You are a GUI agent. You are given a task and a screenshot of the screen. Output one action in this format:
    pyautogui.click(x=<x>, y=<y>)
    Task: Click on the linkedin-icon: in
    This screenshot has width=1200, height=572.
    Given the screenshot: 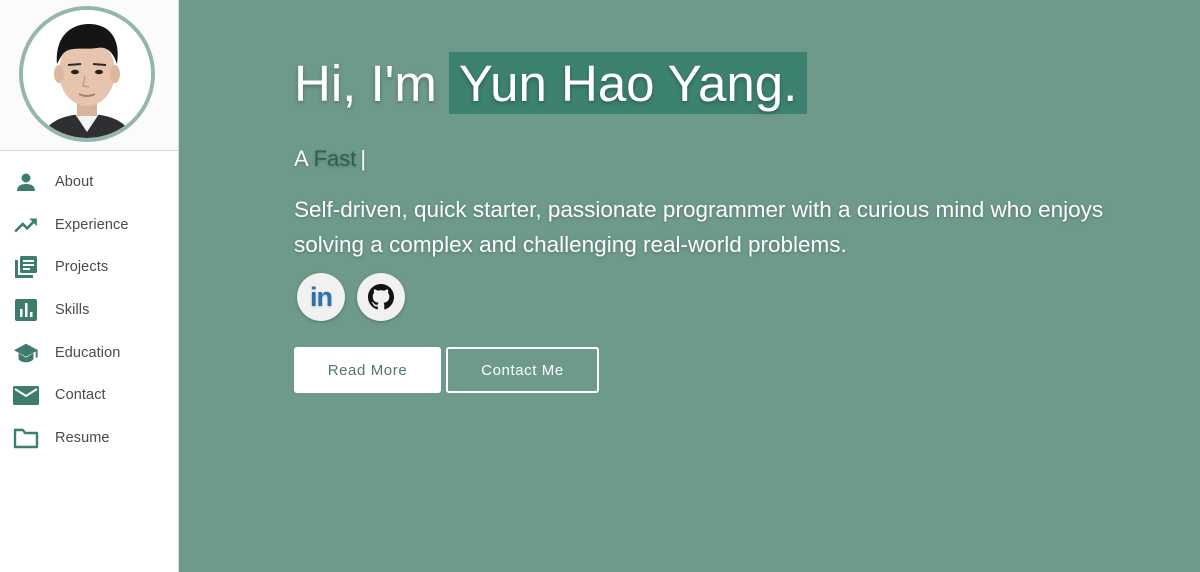 What is the action you would take?
    pyautogui.click(x=321, y=296)
    